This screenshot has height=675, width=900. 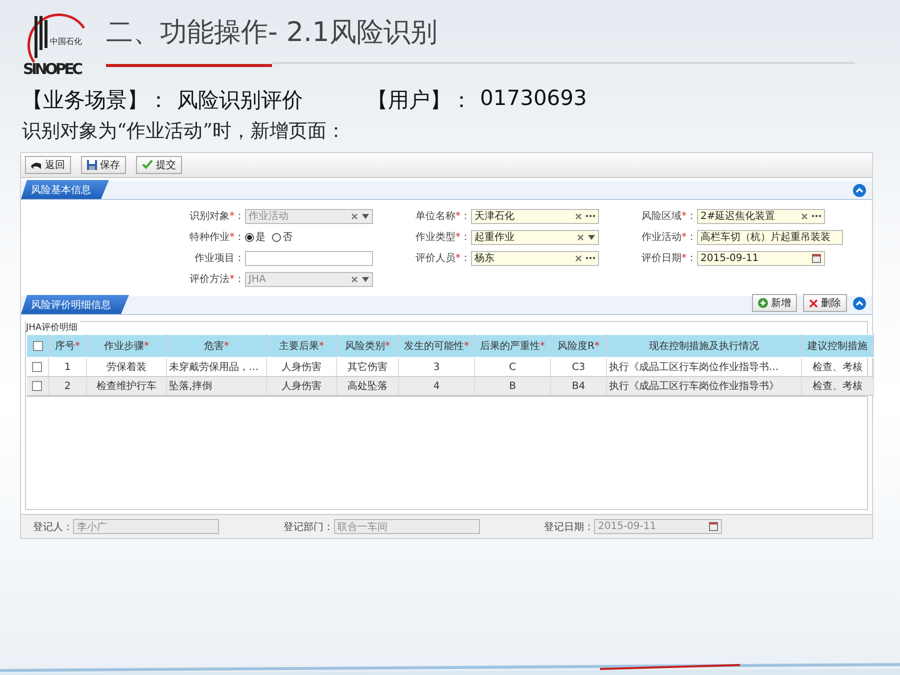 I want to click on slide-title: 二、功能操作- 2.1风险识别, so click(x=272, y=33).